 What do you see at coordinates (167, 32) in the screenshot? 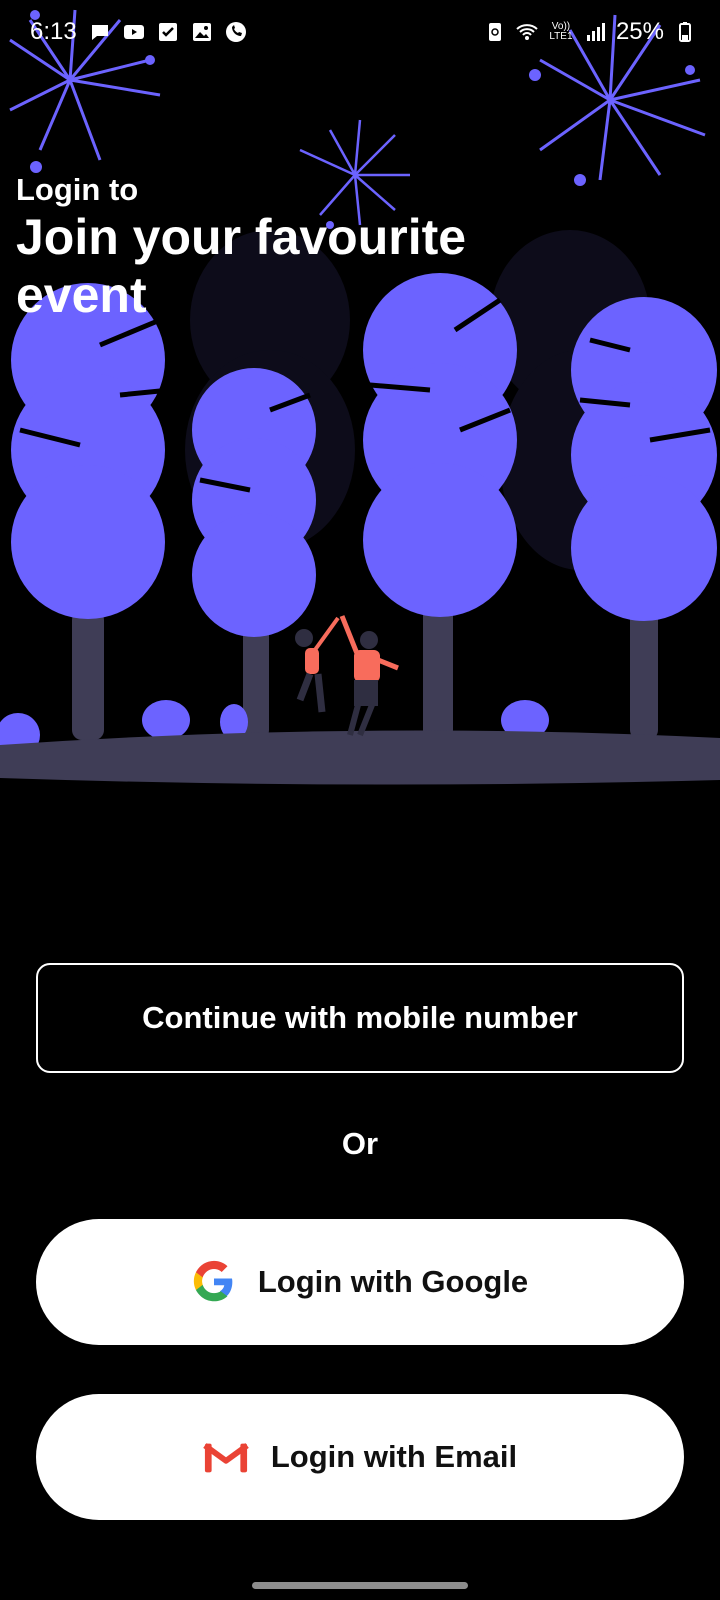
I see `check-icon` at bounding box center [167, 32].